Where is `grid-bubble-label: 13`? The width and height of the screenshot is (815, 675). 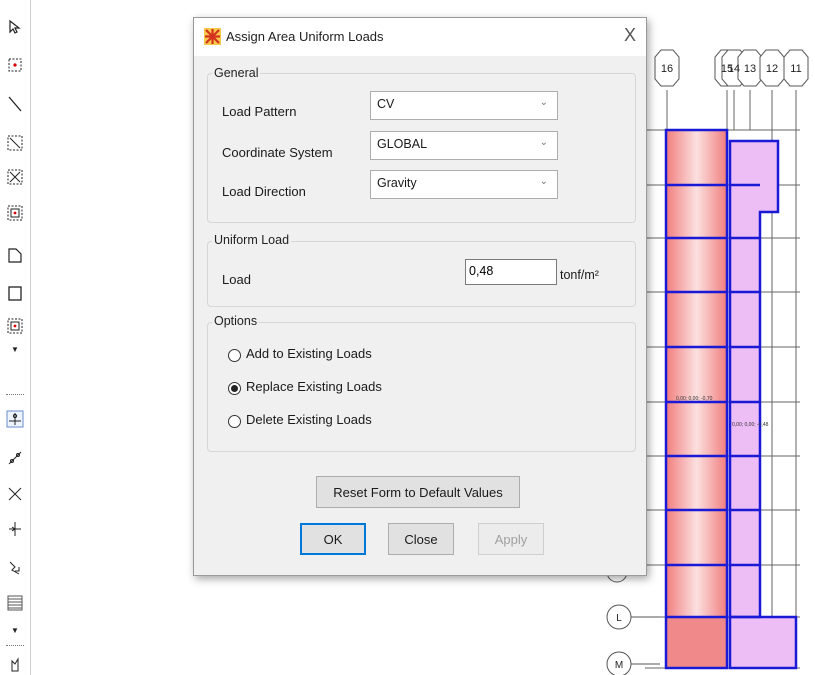
grid-bubble-label: 13 is located at coordinates (750, 69).